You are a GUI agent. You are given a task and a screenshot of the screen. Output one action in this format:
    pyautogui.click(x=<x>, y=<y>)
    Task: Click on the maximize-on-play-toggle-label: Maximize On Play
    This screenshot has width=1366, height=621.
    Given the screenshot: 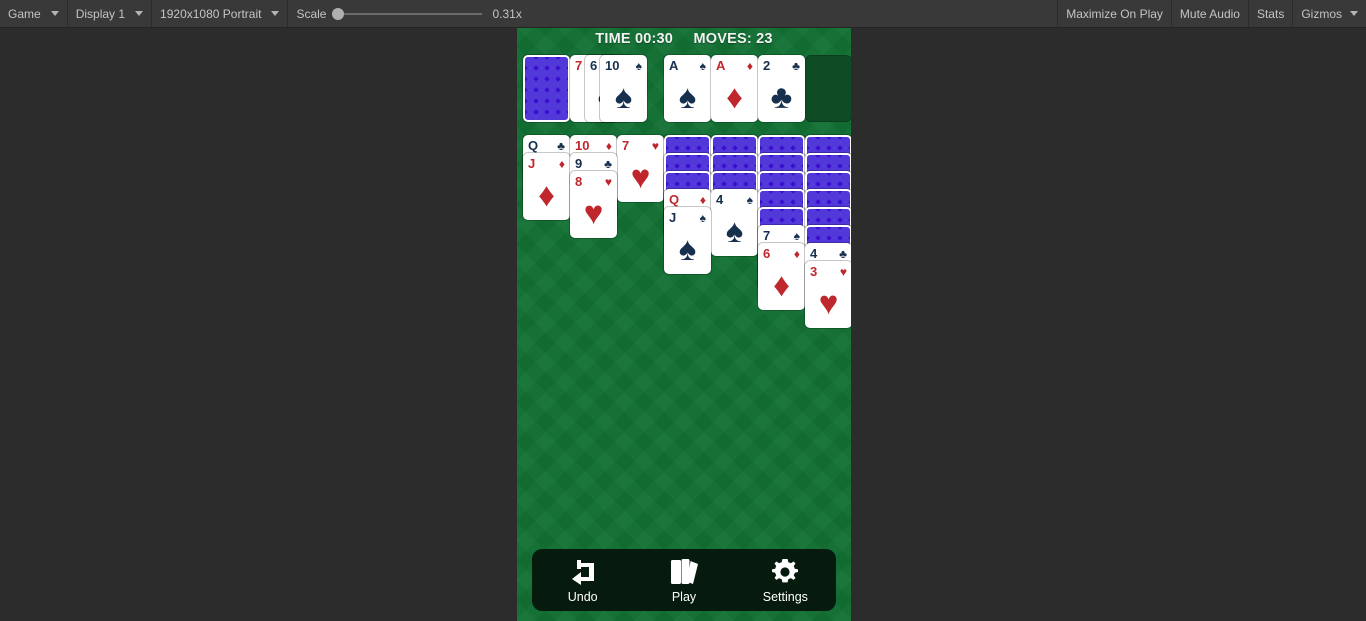 What is the action you would take?
    pyautogui.click(x=1114, y=13)
    